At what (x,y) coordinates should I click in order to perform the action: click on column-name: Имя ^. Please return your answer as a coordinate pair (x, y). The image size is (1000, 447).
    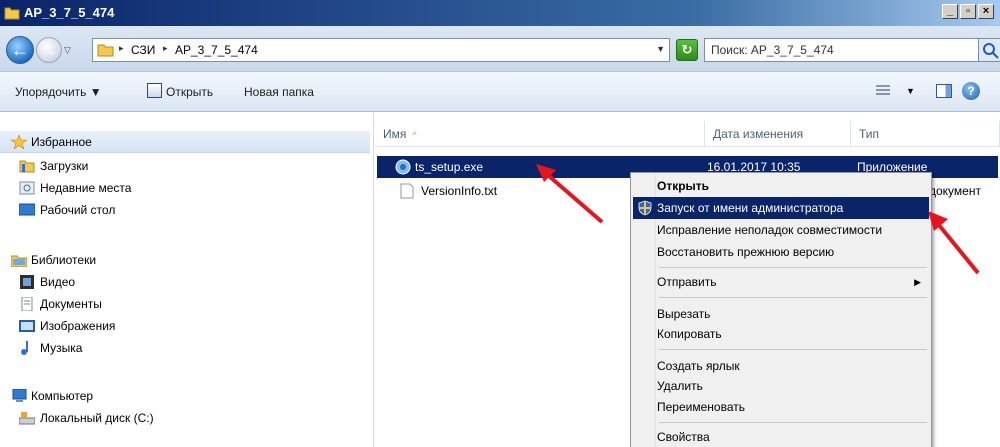
    Looking at the image, I should click on (540, 134).